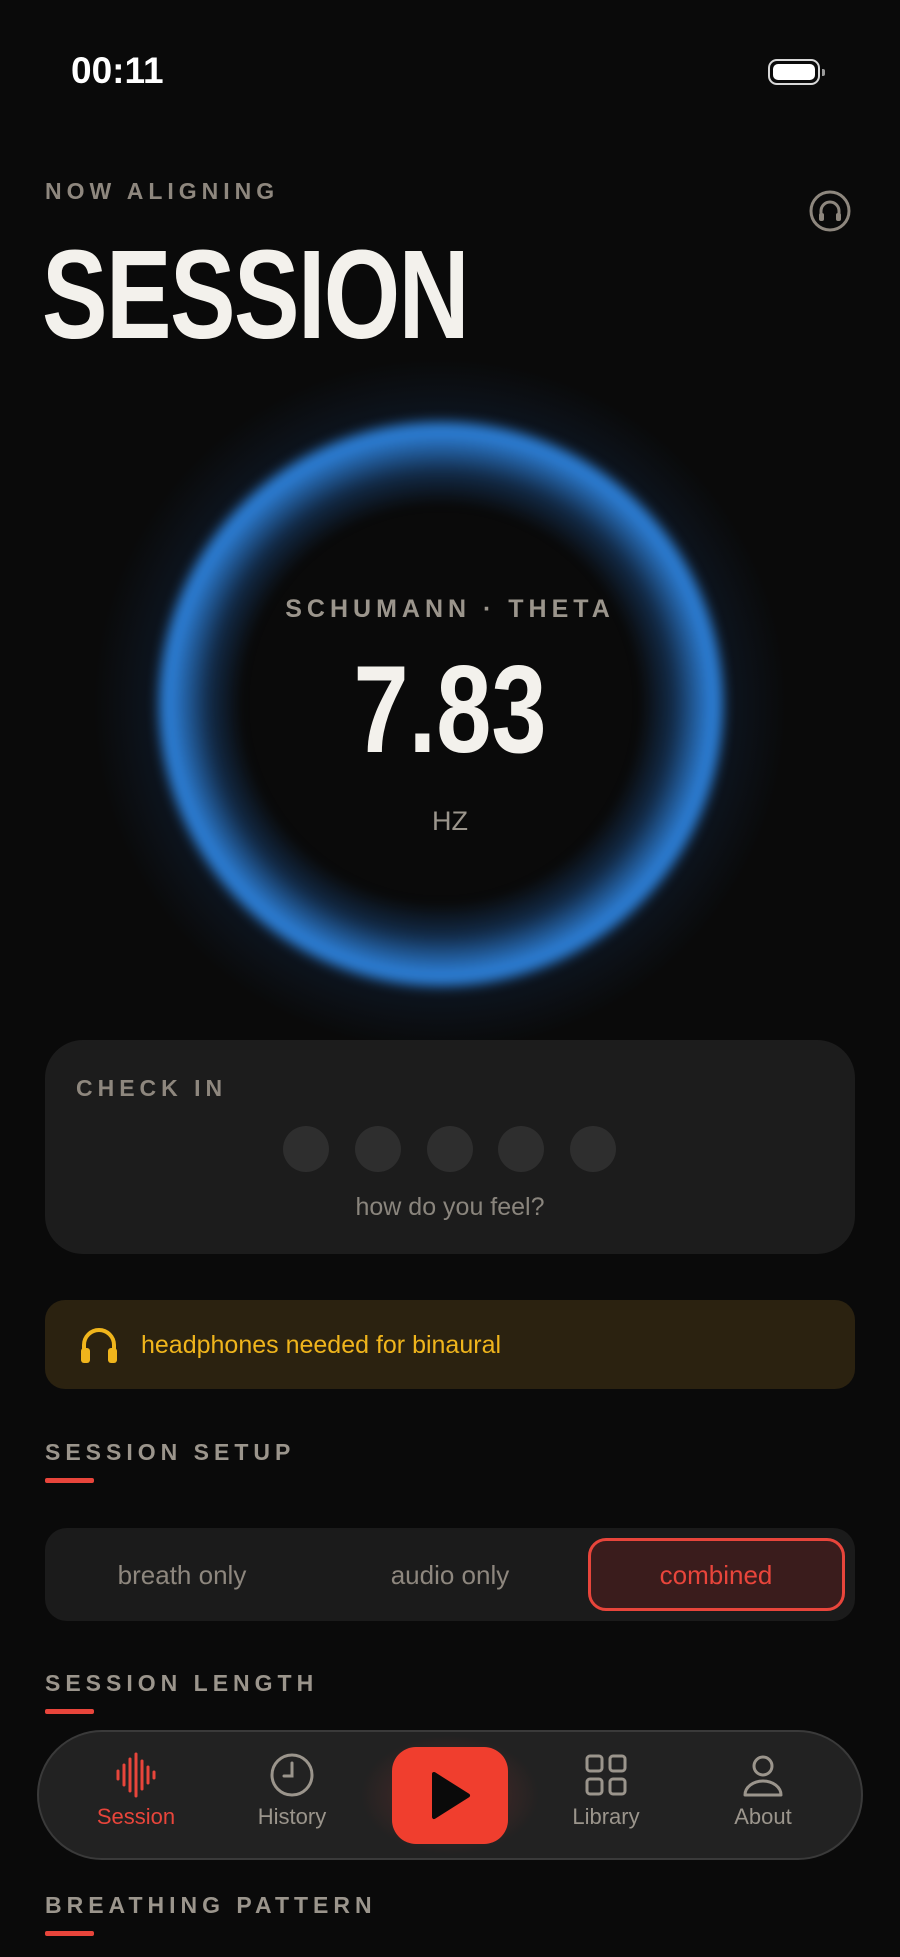 This screenshot has height=1957, width=900. What do you see at coordinates (152, 1088) in the screenshot?
I see `check-in-title: CHECK IN` at bounding box center [152, 1088].